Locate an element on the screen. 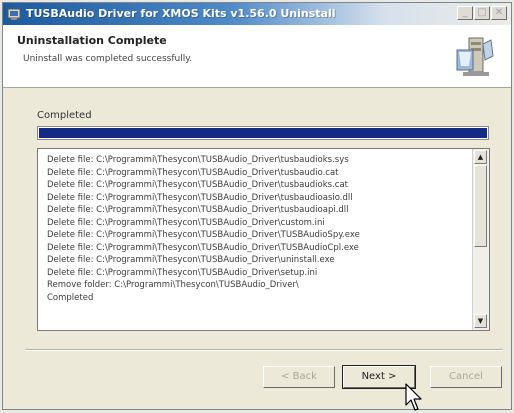  footer-divider is located at coordinates (264, 350).